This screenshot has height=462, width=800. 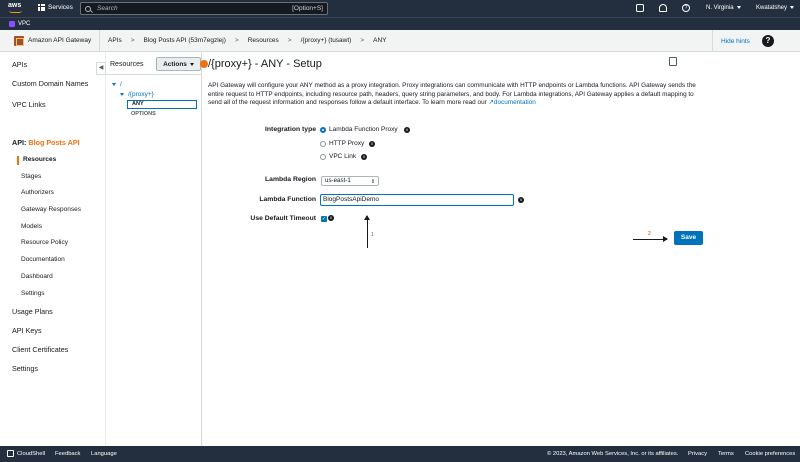 What do you see at coordinates (39, 159) in the screenshot?
I see `nav-resources: Resources` at bounding box center [39, 159].